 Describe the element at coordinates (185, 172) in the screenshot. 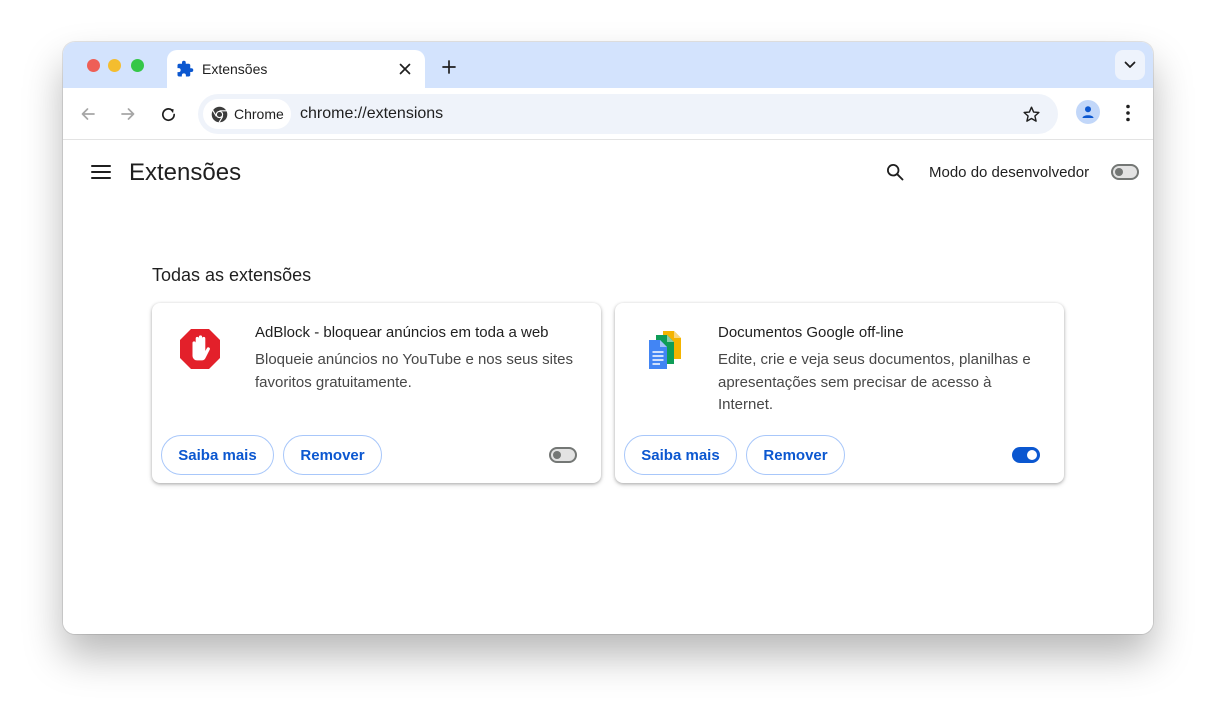

I see `page-title: Extensões` at that location.